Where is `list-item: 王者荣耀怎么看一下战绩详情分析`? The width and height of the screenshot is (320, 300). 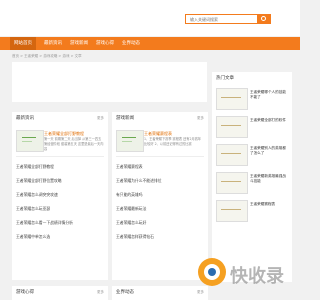 list-item: 王者荣耀怎么看一下战绩详情分析 is located at coordinates (44, 223).